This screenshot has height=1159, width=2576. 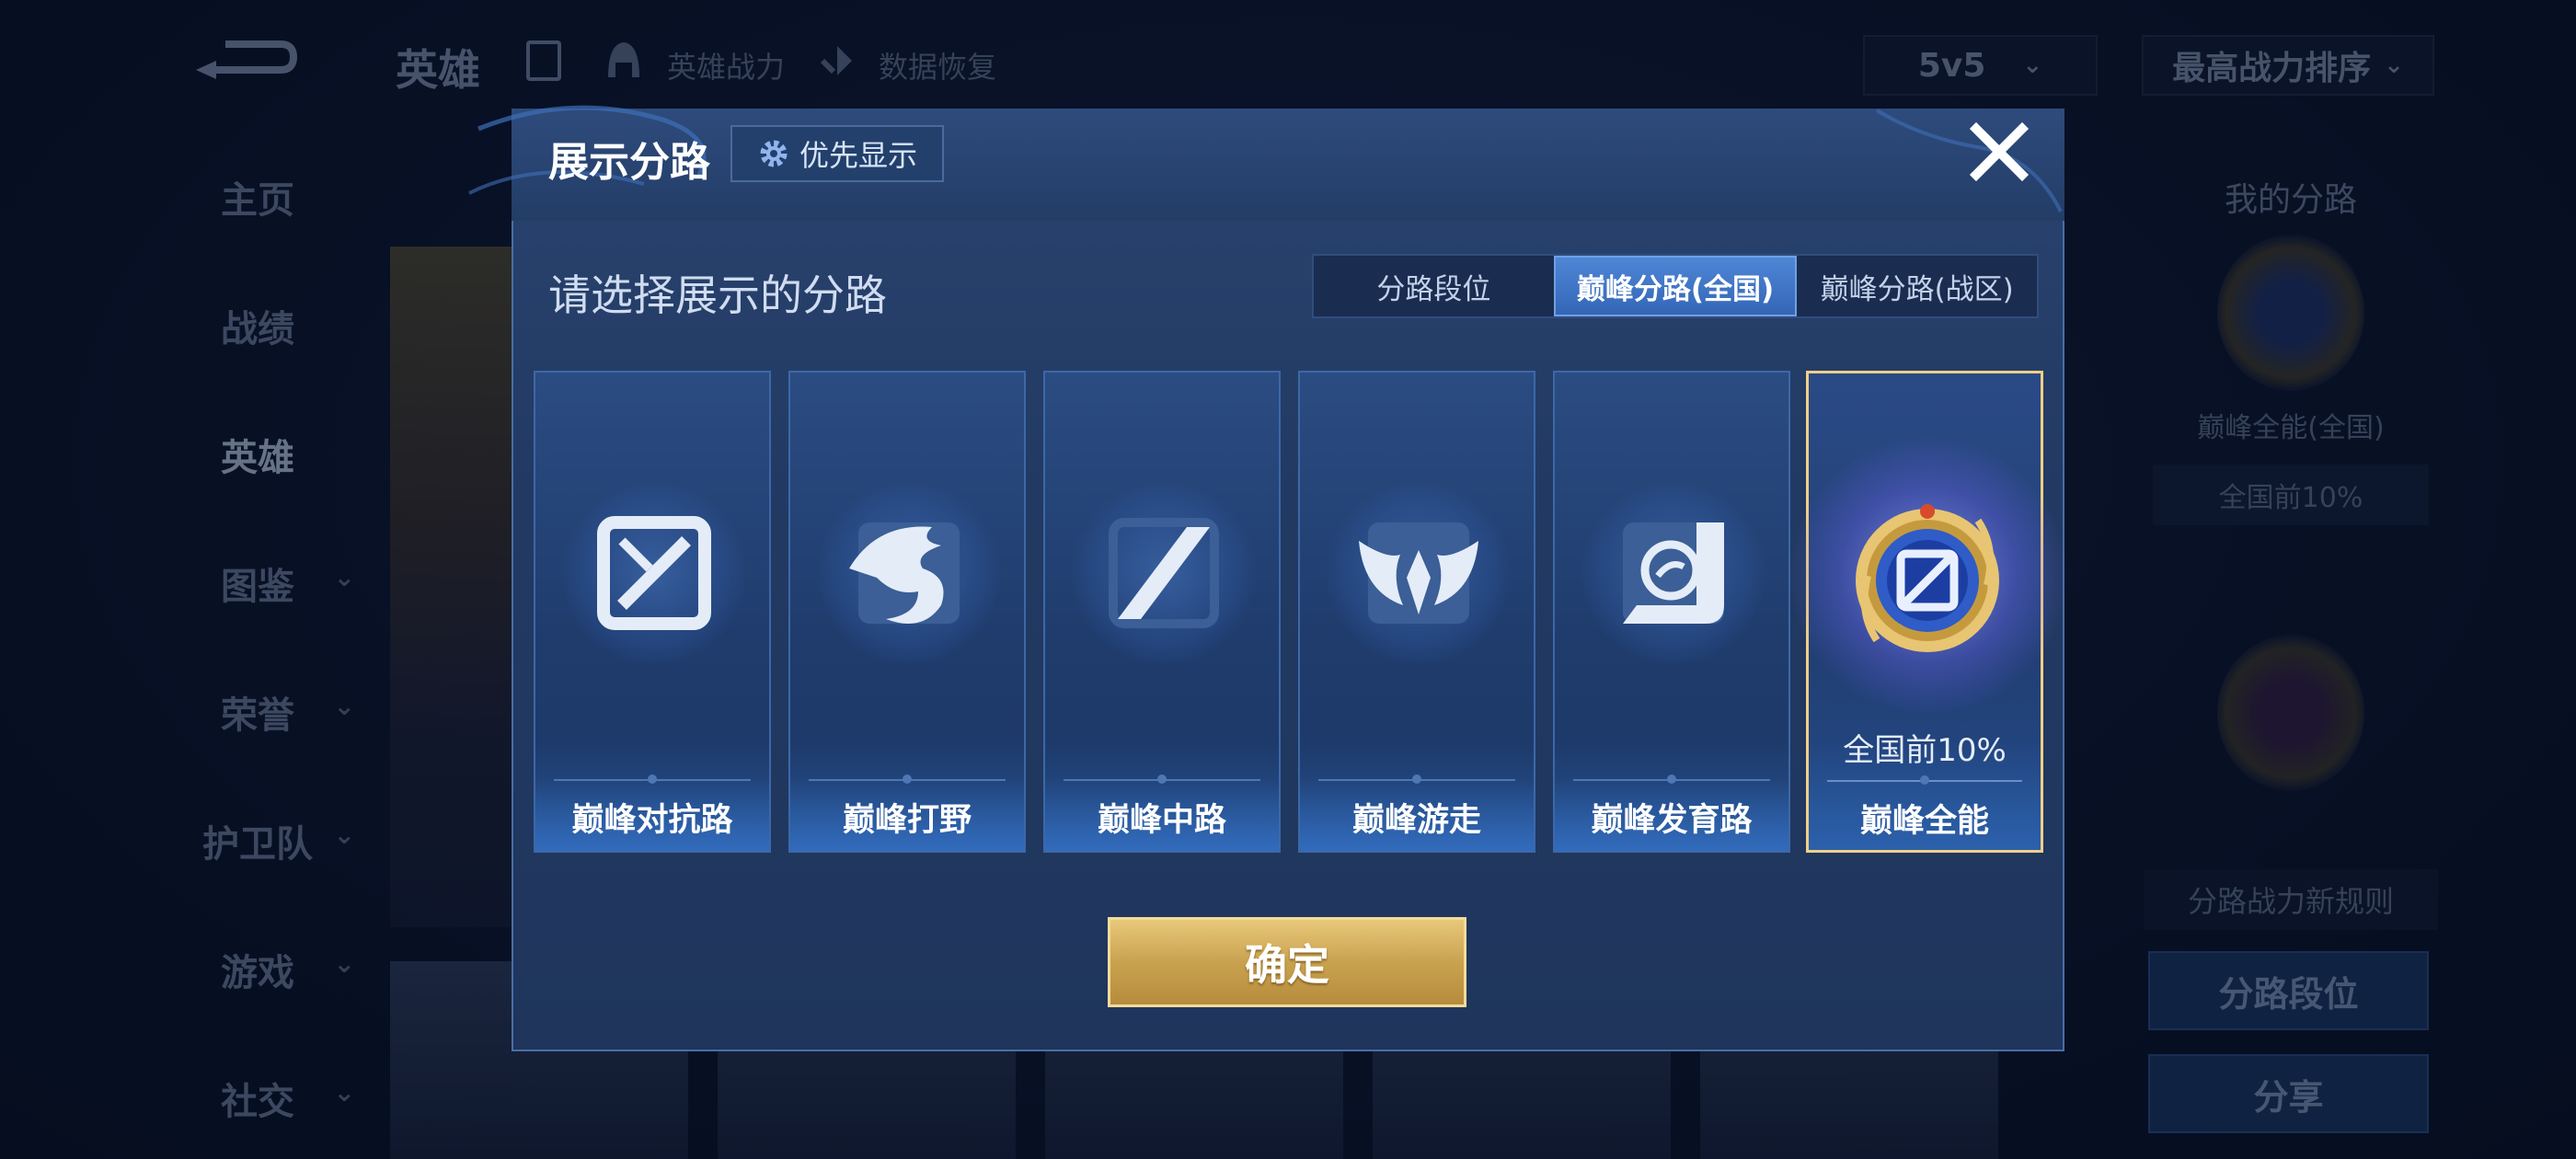 I want to click on jungle-dragon-icon, so click(x=904, y=573).